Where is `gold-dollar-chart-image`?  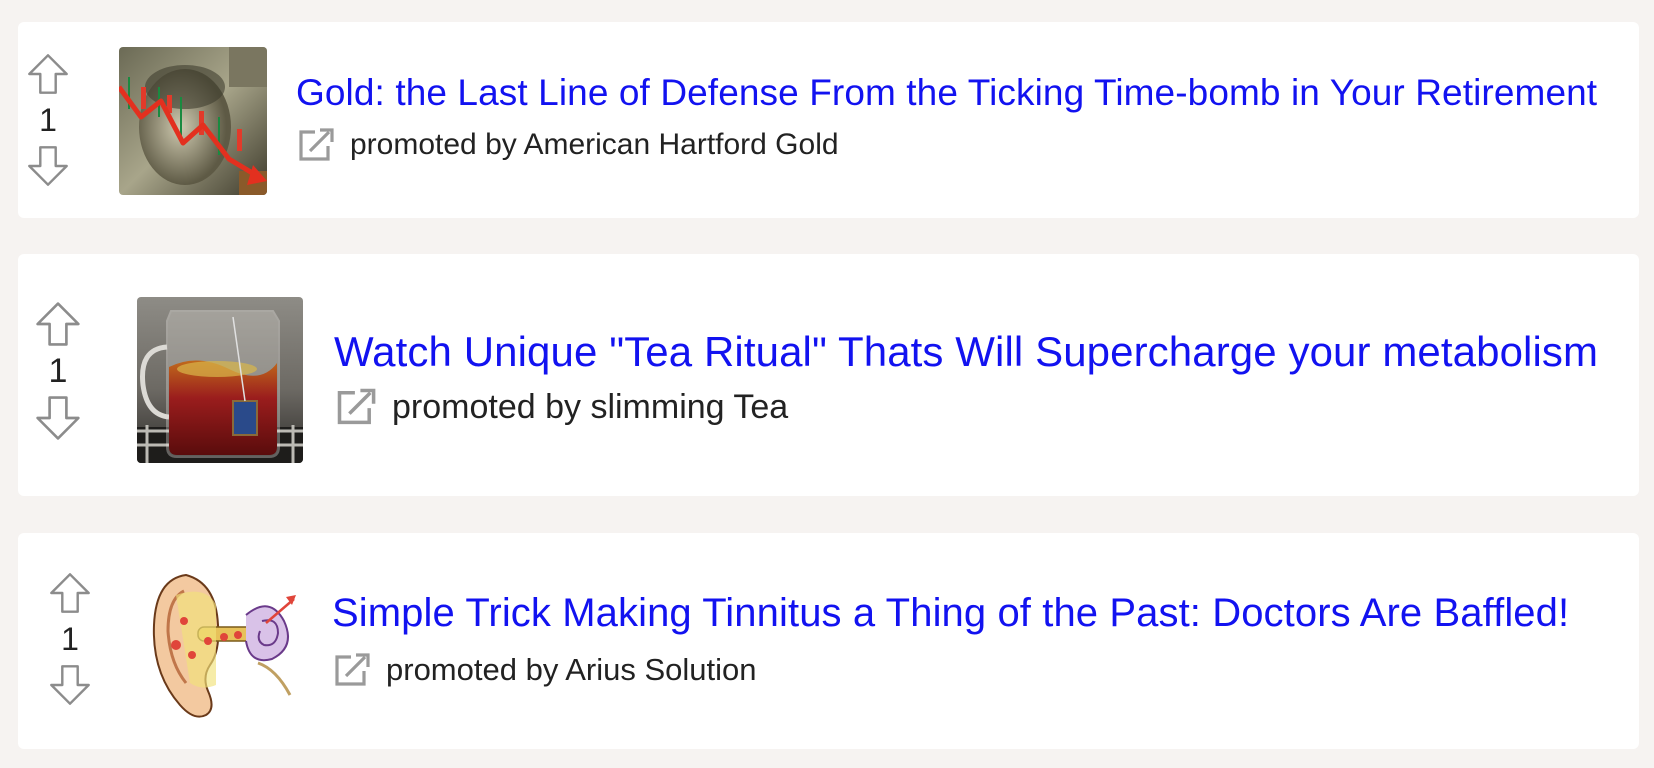
gold-dollar-chart-image is located at coordinates (193, 121).